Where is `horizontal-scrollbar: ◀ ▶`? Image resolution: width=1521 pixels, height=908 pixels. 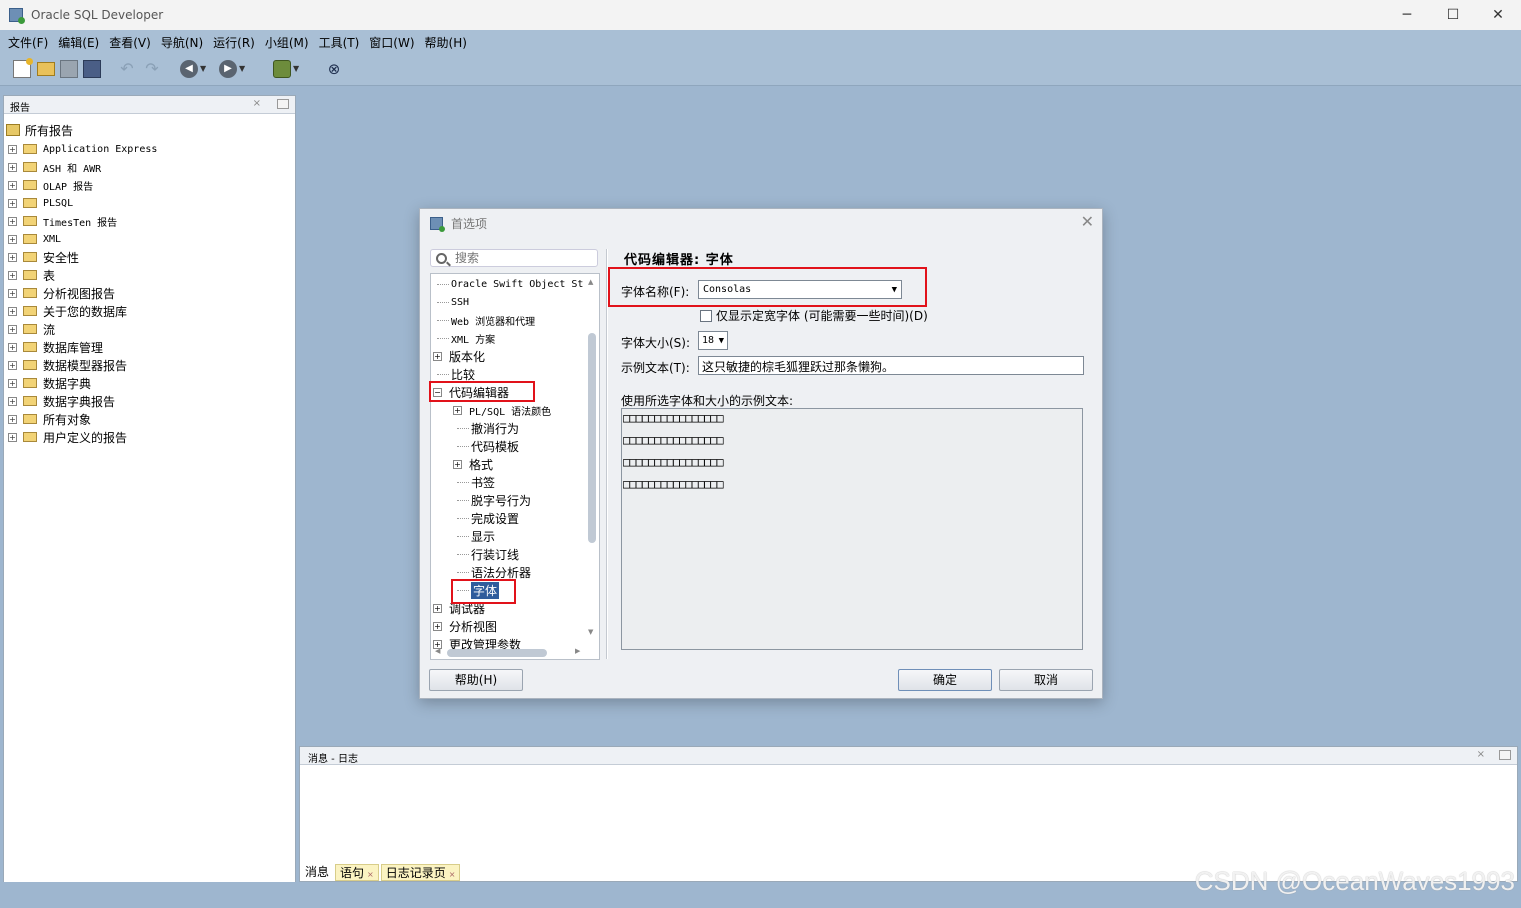 horizontal-scrollbar: ◀ ▶ is located at coordinates (508, 652).